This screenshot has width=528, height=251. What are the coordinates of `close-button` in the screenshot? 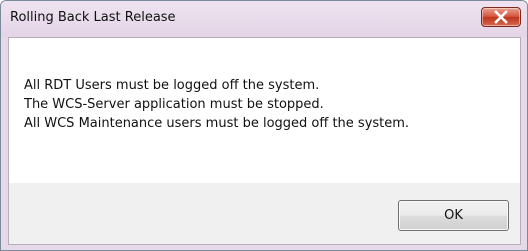 It's located at (501, 17).